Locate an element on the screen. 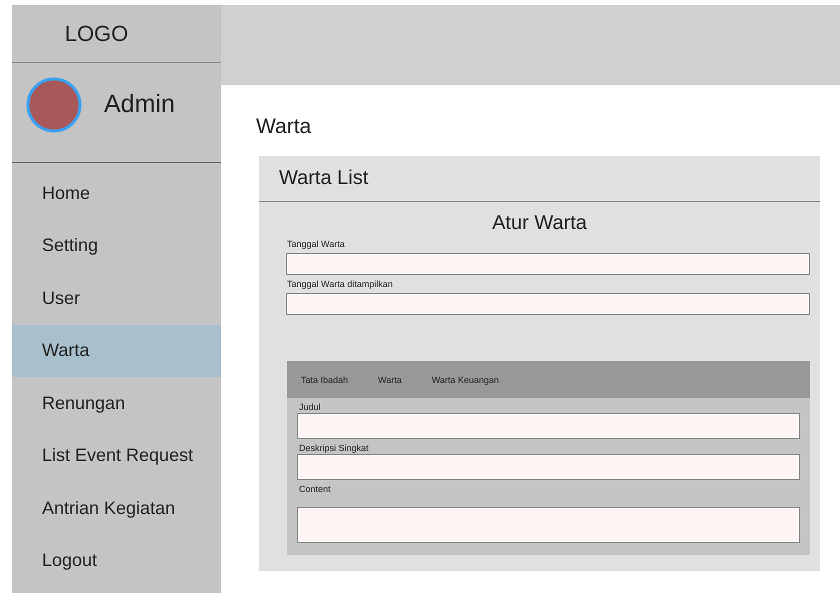 The height and width of the screenshot is (593, 840). logo: LOGO is located at coordinates (96, 33).